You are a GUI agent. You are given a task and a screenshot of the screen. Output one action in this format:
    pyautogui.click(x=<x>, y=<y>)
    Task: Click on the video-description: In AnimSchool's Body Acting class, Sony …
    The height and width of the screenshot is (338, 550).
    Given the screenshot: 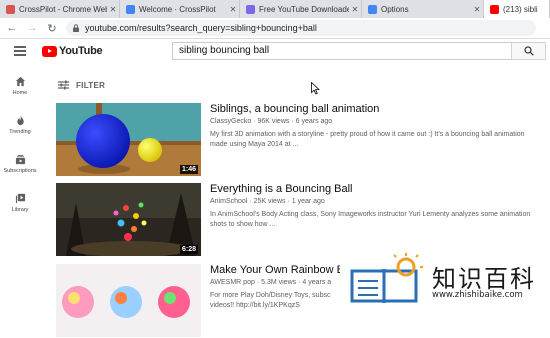 What is the action you would take?
    pyautogui.click(x=370, y=219)
    